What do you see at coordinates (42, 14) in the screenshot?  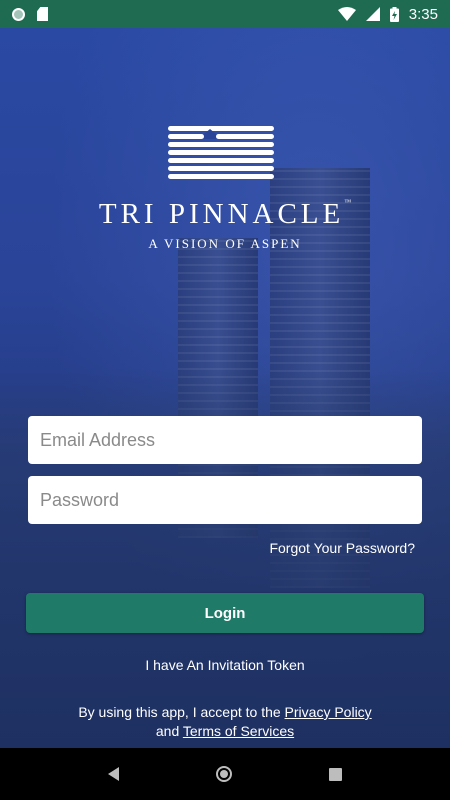 I see `sd-card-icon` at bounding box center [42, 14].